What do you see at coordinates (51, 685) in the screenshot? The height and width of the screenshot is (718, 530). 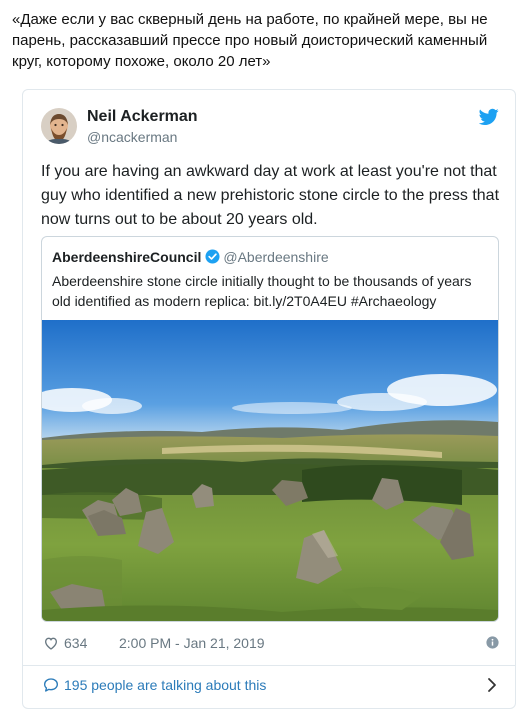 I see `speech-bubble-icon` at bounding box center [51, 685].